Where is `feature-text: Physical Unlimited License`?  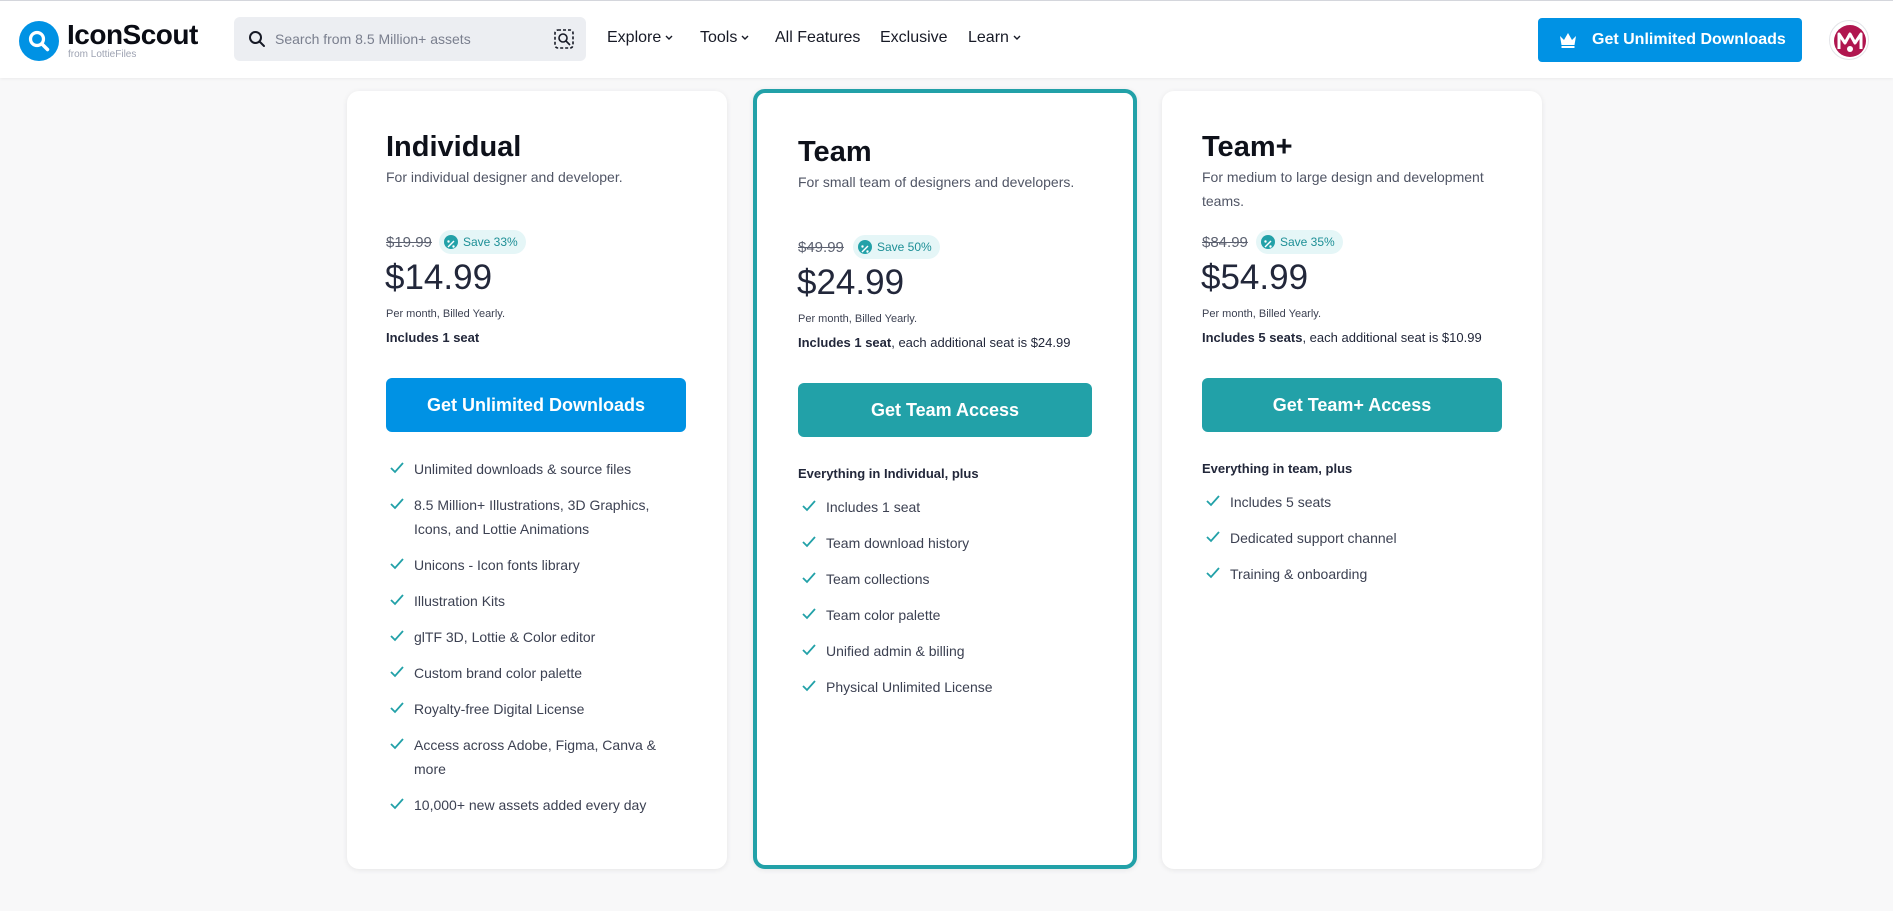
feature-text: Physical Unlimited License is located at coordinates (909, 687).